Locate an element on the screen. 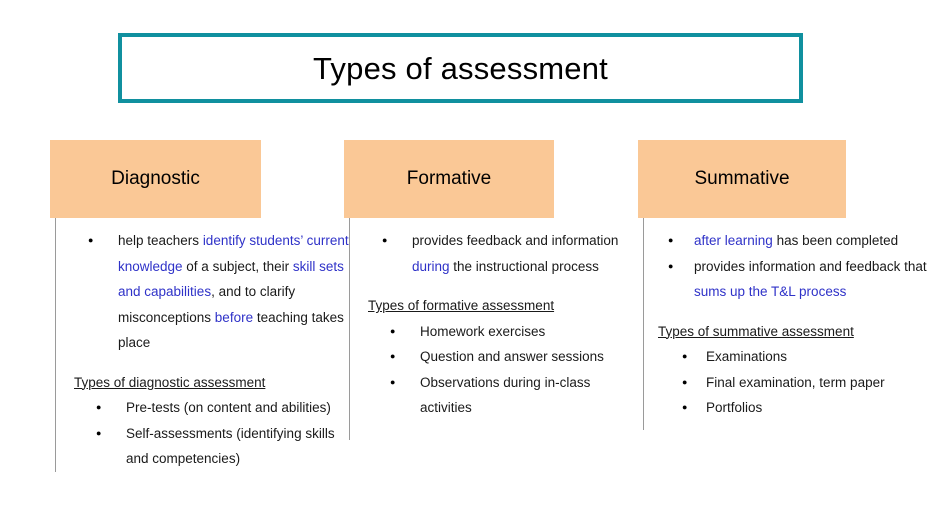 The width and height of the screenshot is (949, 509). highlighted-text: before is located at coordinates (234, 317).